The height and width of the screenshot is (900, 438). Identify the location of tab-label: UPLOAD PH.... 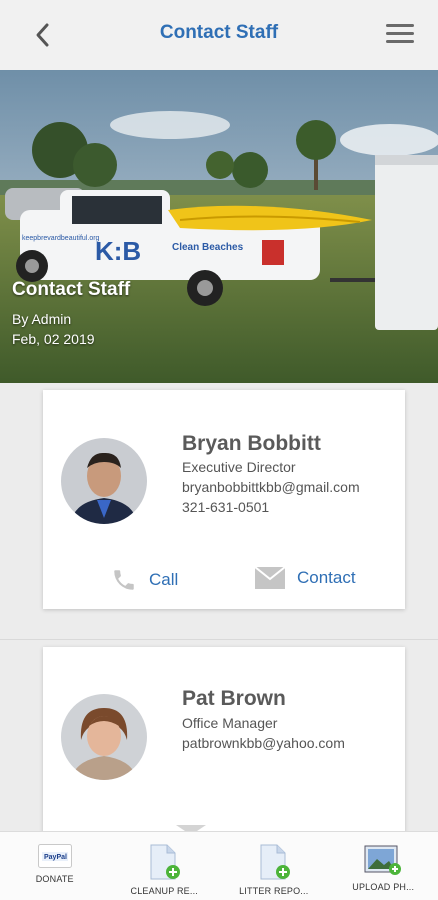
(383, 887).